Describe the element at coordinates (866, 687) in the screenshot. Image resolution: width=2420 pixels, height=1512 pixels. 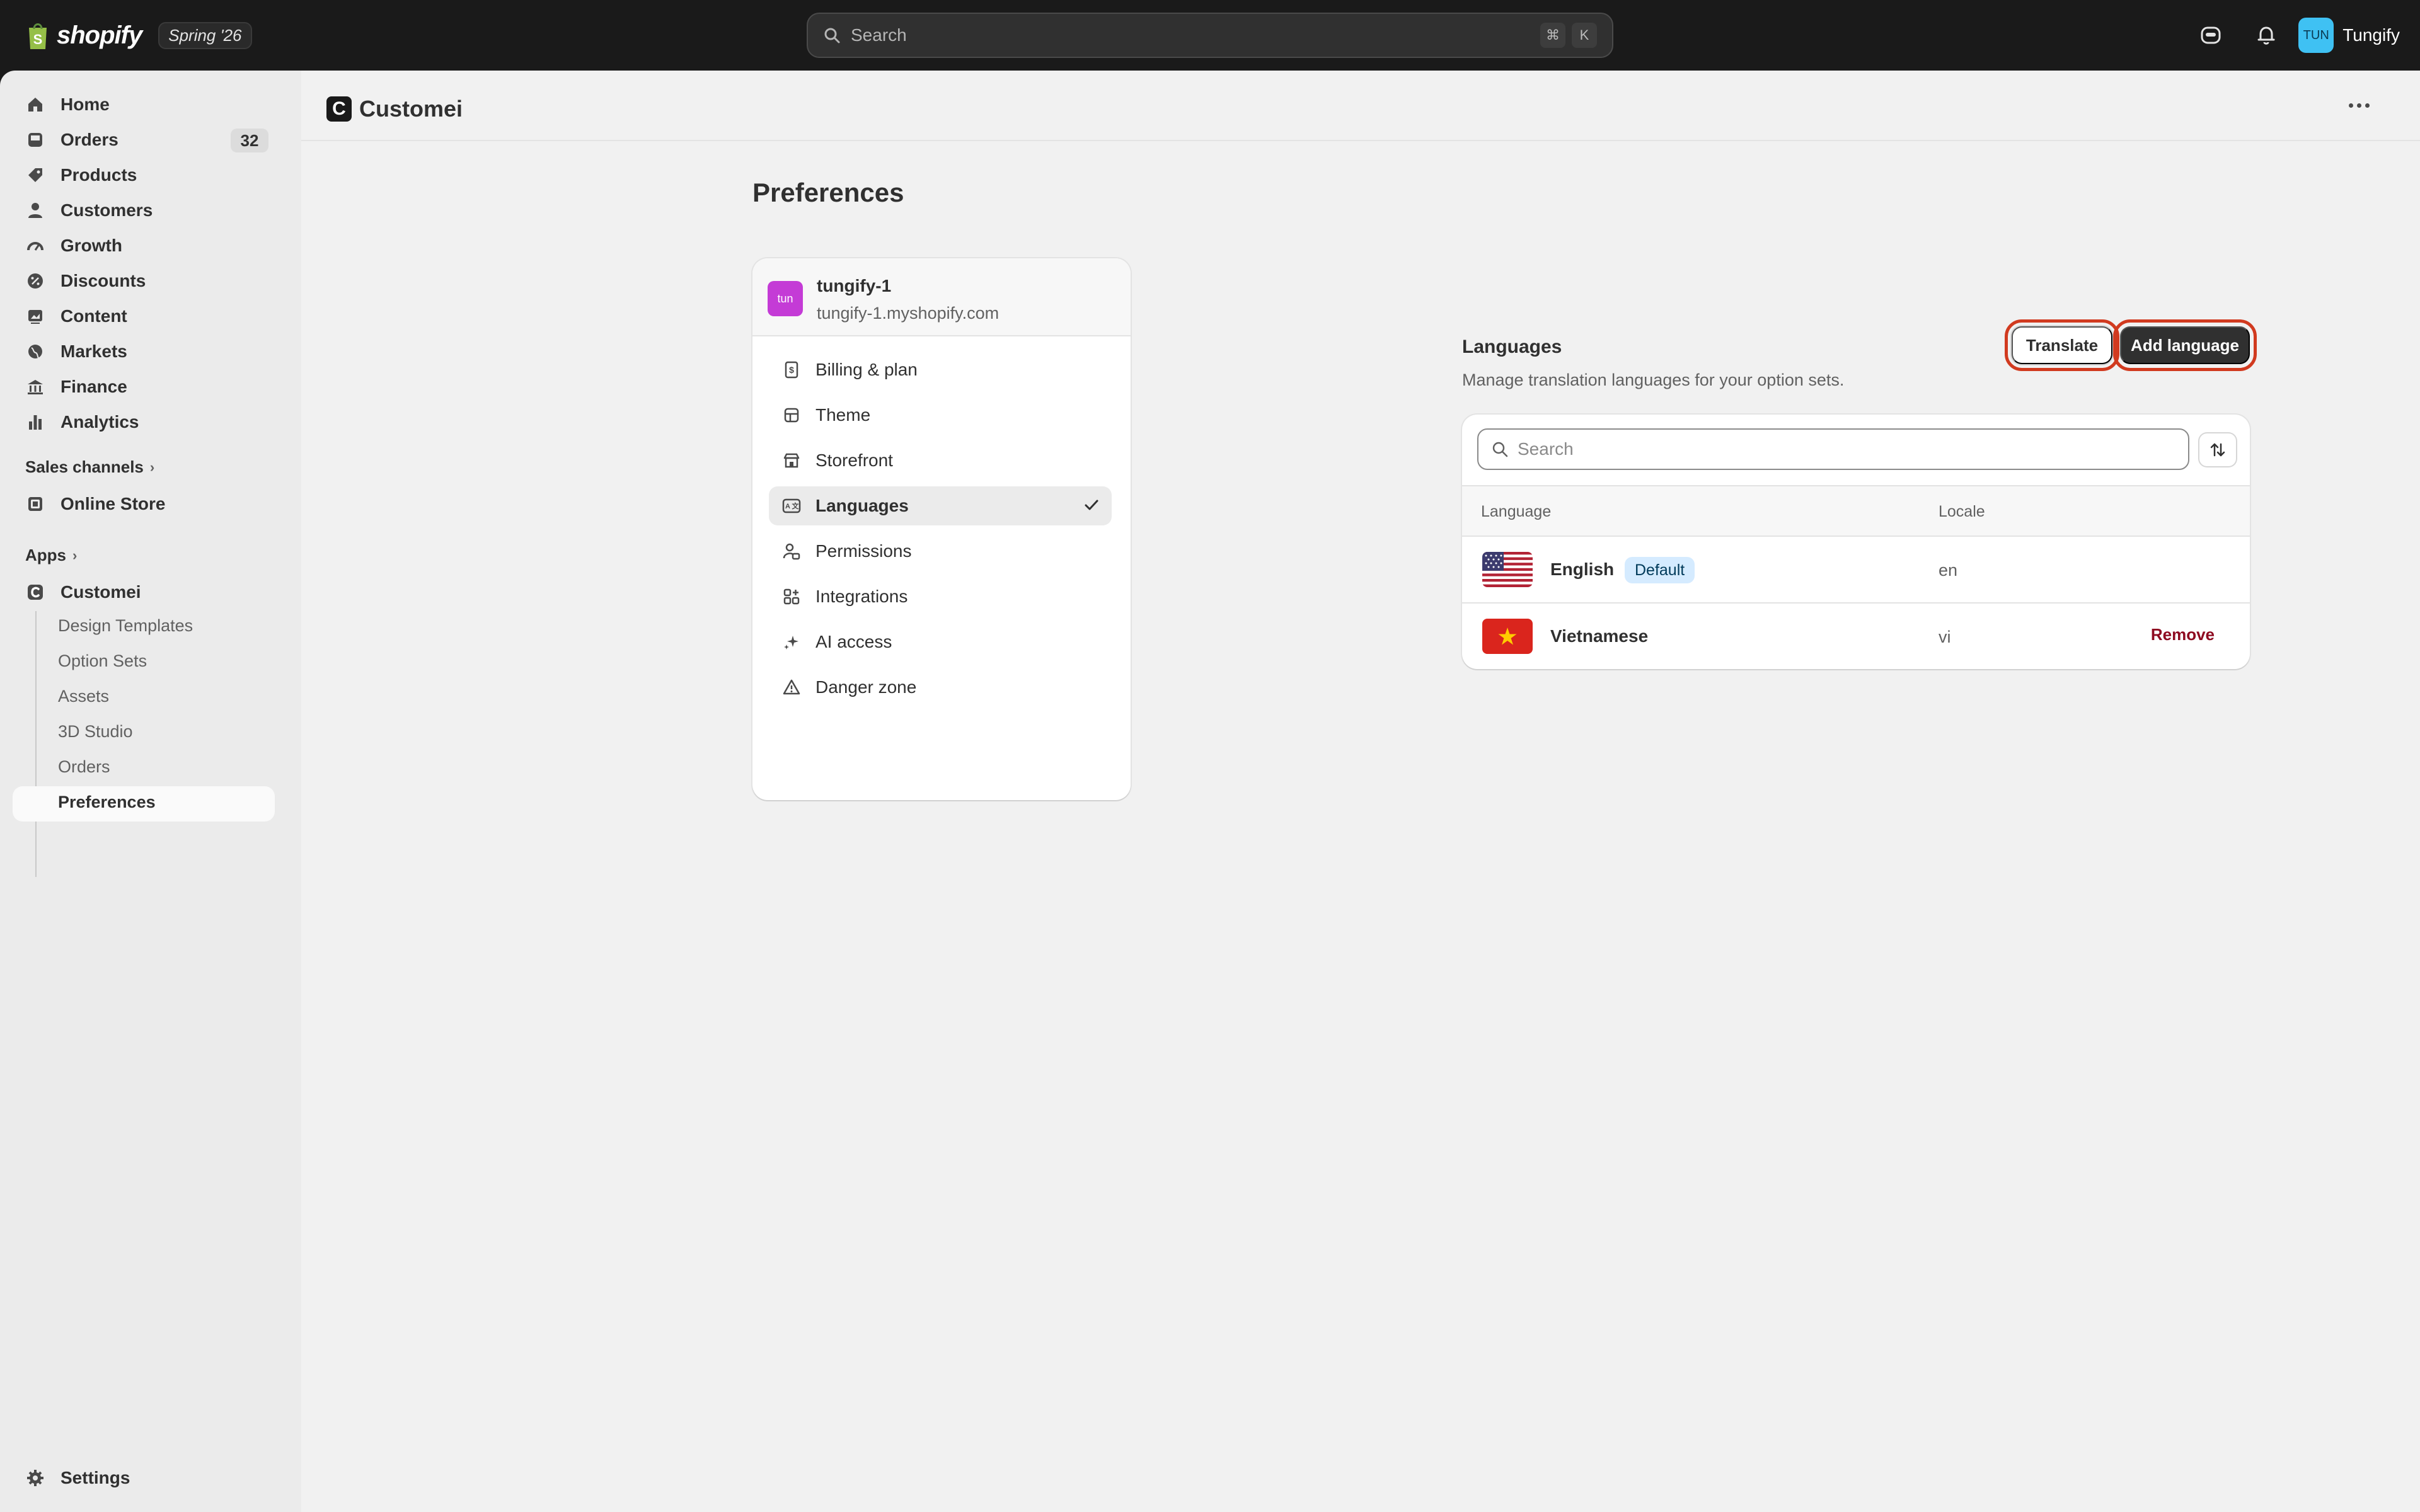
I see `menu-item-label: Danger zone` at that location.